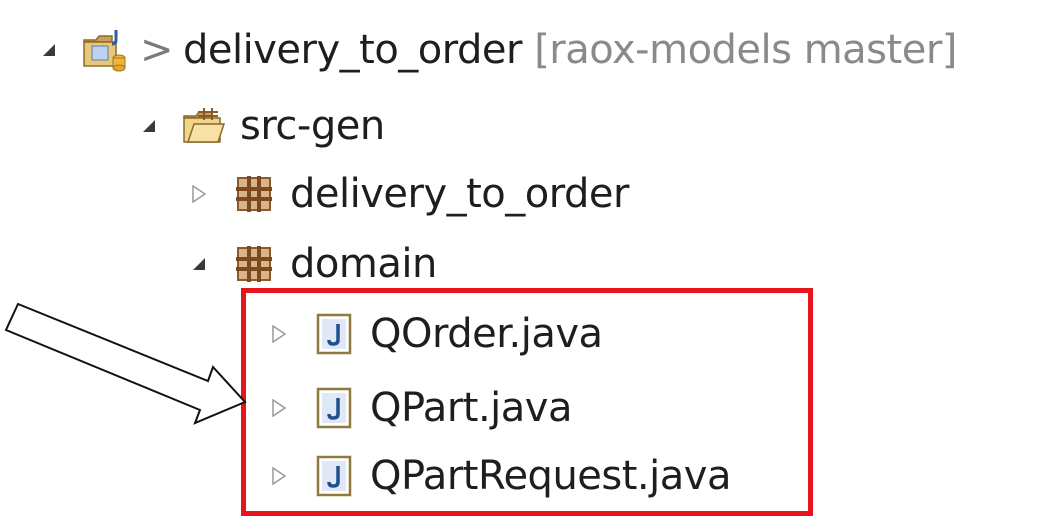 This screenshot has width=1044, height=519. I want to click on project-label: > delivery_to_order [raox-models master], so click(548, 50).